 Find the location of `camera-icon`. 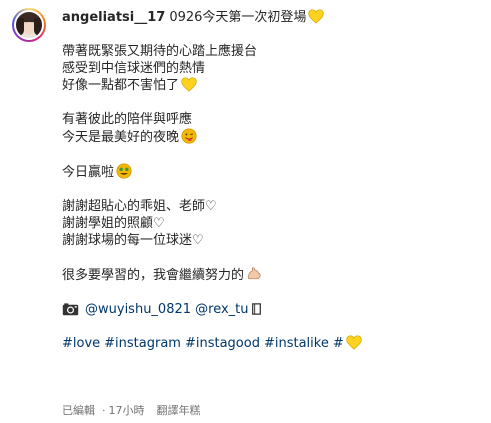

camera-icon is located at coordinates (70, 309).